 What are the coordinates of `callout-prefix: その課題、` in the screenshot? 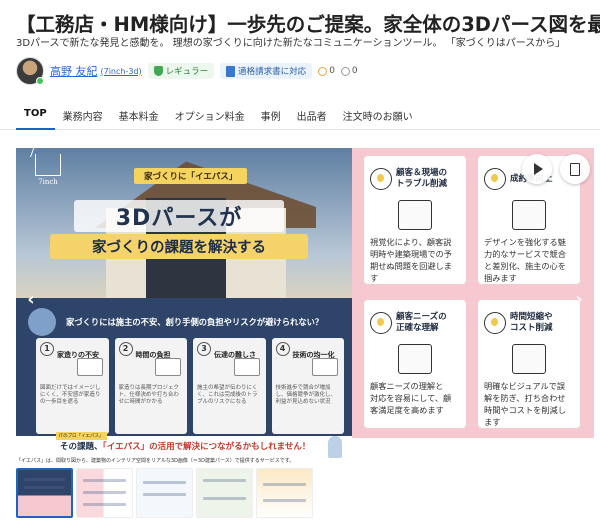 It's located at (81, 447).